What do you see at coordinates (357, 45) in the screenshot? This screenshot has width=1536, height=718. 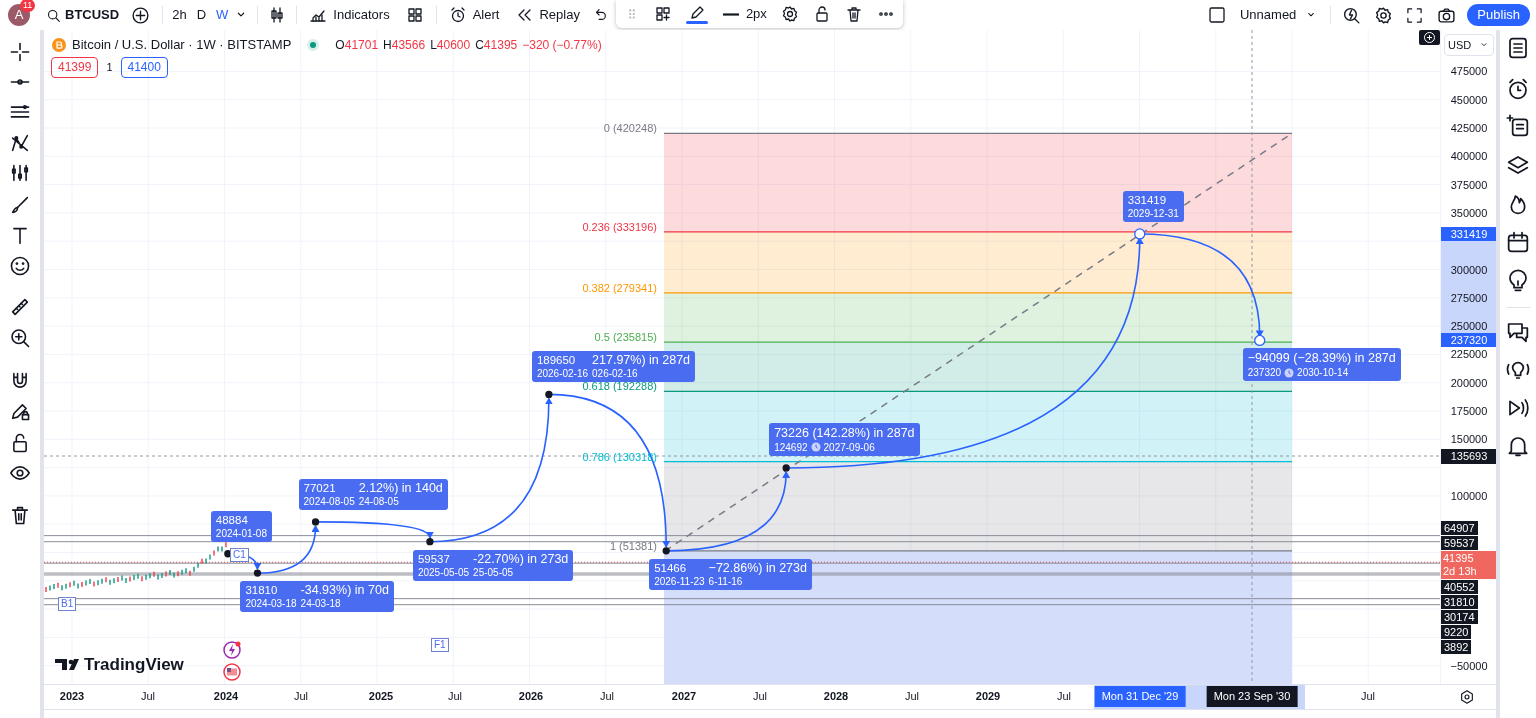 I see `ohlc-value: O41701` at bounding box center [357, 45].